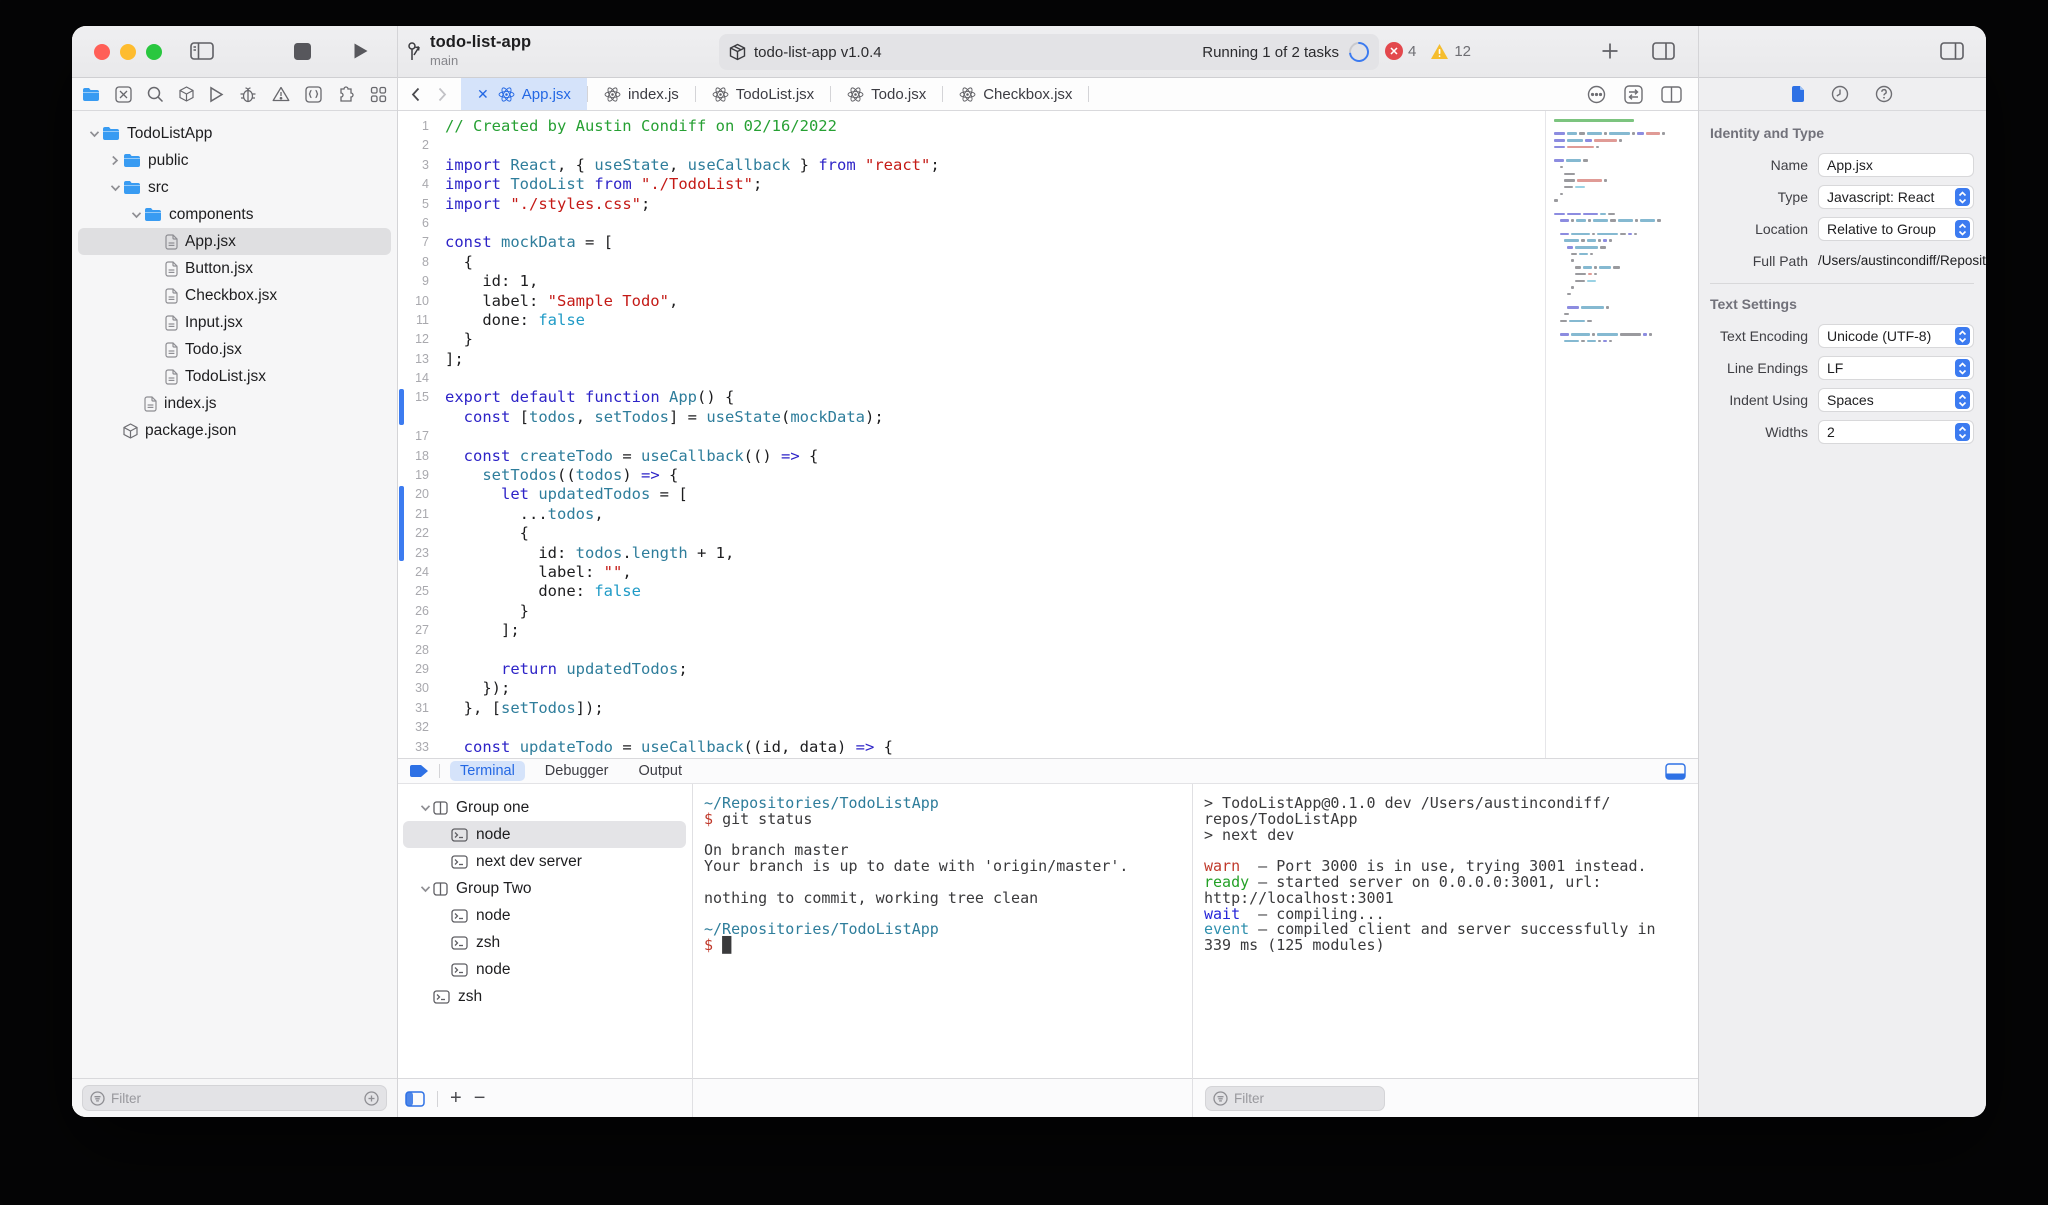 The image size is (2048, 1205). I want to click on code-line: 30 });, so click(971, 688).